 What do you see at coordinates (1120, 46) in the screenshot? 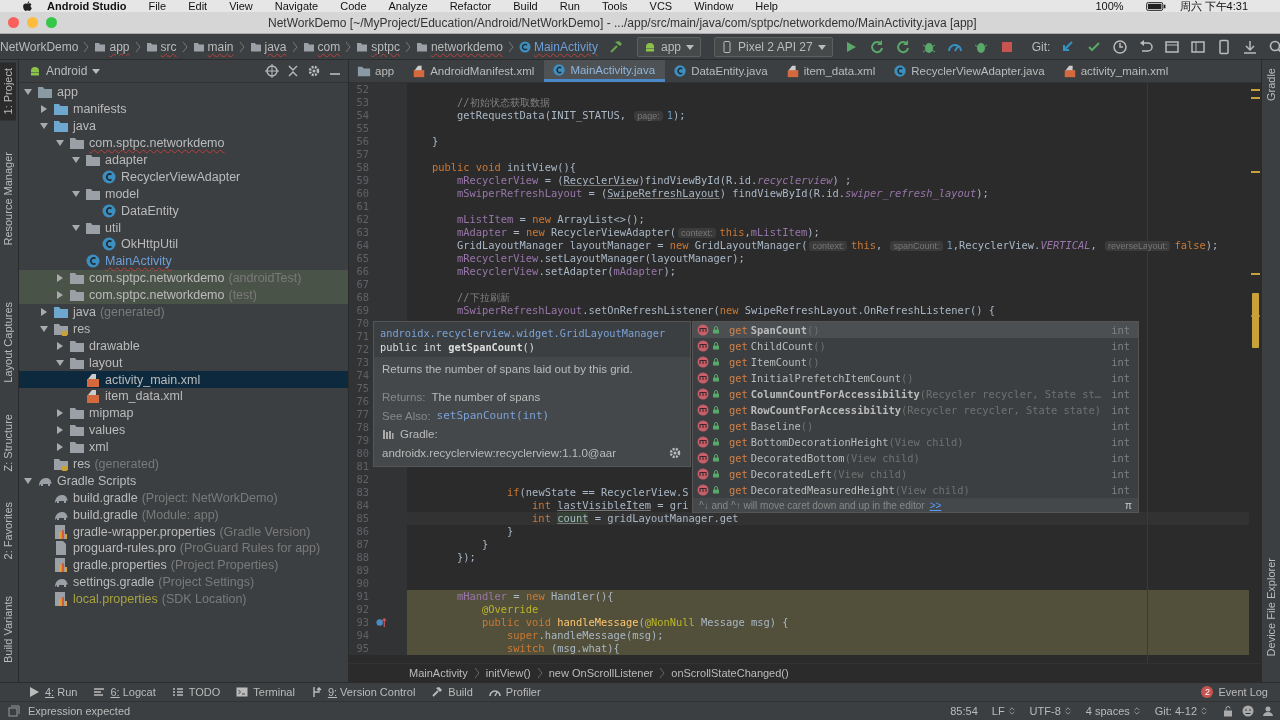
I see `clock-icon` at bounding box center [1120, 46].